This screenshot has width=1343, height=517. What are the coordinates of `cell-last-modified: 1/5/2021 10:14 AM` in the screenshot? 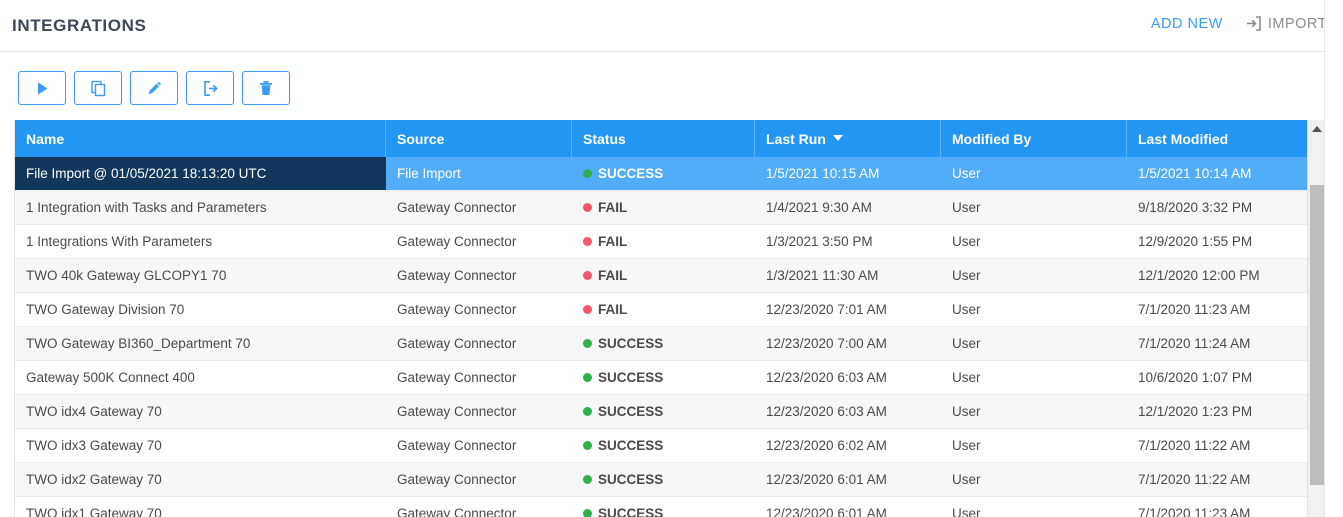 It's located at (1195, 173).